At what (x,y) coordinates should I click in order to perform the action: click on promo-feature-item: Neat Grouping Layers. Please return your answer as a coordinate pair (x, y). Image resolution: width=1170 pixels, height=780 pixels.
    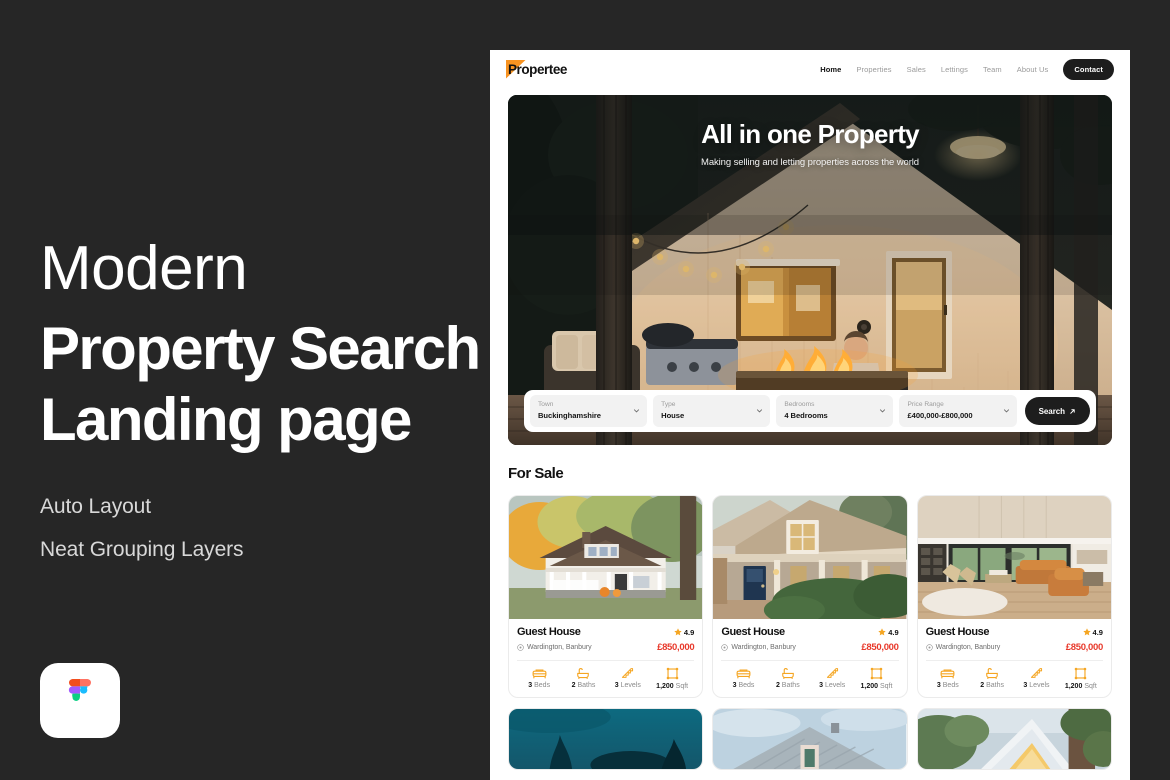
    Looking at the image, I should click on (142, 549).